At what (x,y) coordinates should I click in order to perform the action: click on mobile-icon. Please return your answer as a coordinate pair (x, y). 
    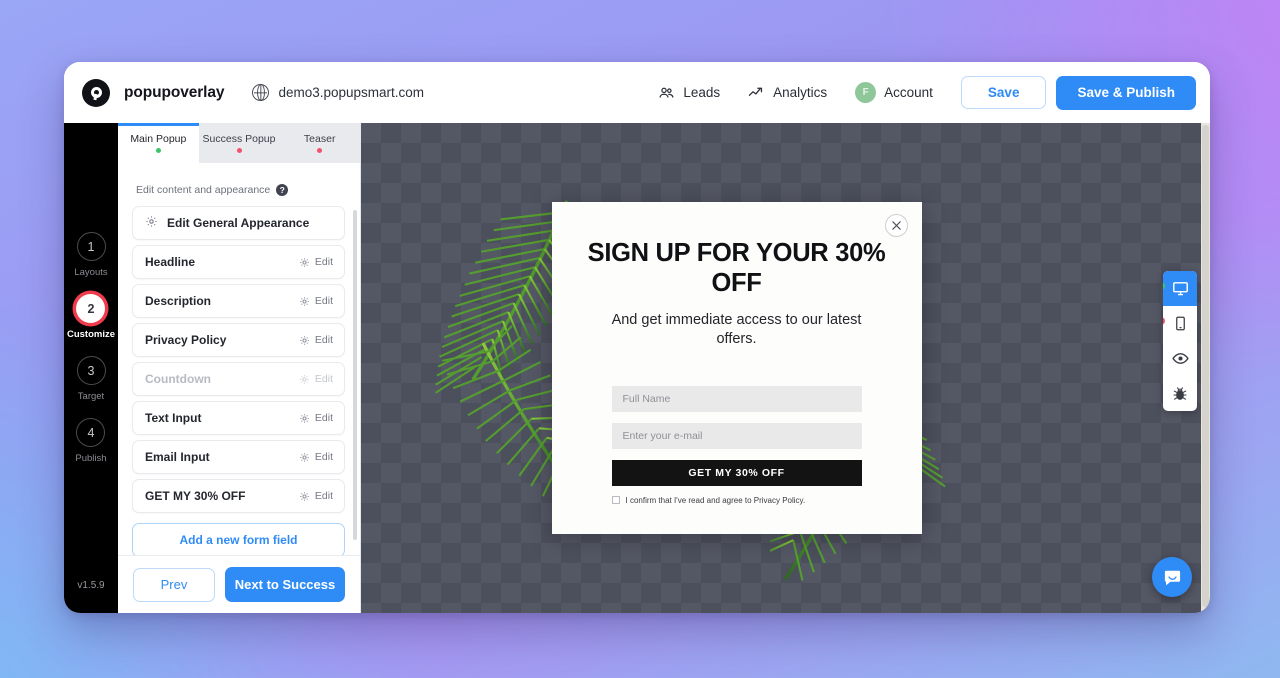
    Looking at the image, I should click on (1180, 323).